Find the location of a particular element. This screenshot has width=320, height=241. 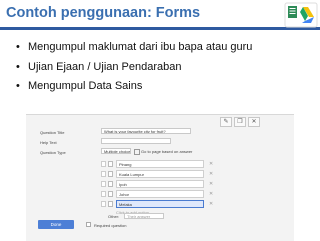

title-divider is located at coordinates (160, 28).